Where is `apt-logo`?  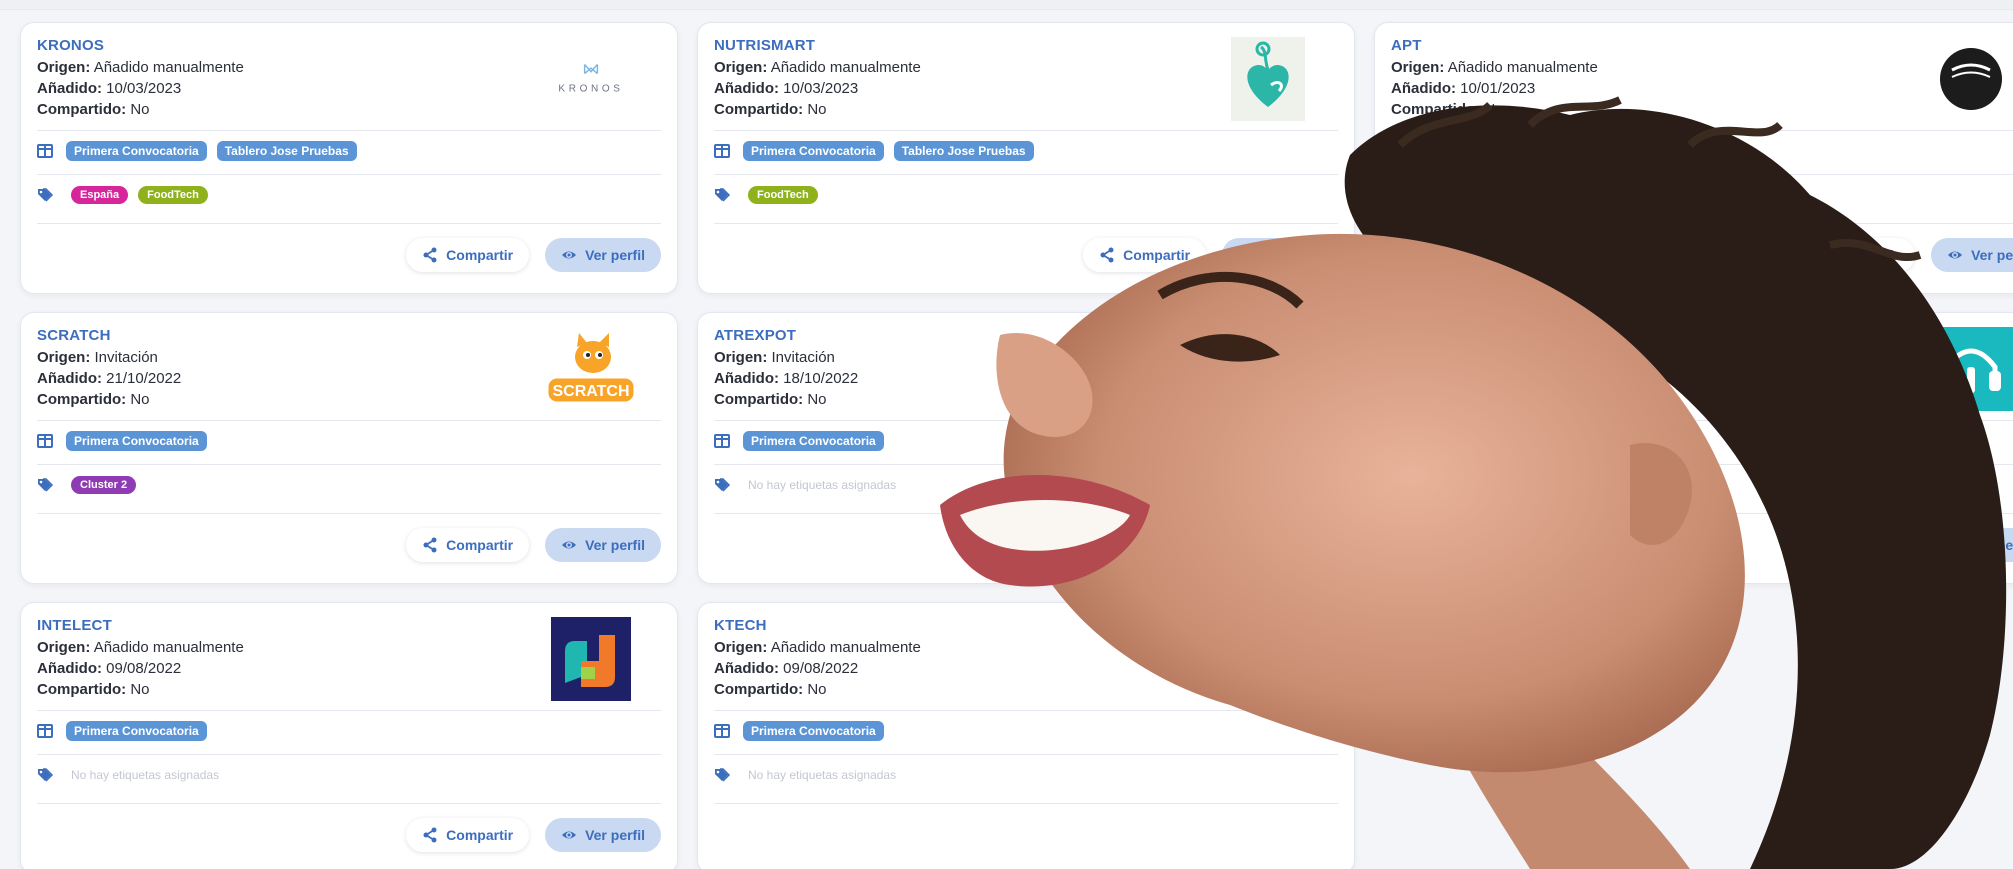
apt-logo is located at coordinates (1962, 79).